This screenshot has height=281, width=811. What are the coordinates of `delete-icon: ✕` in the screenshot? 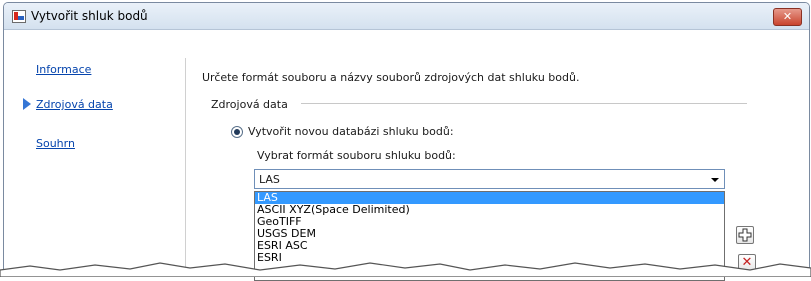 It's located at (747, 262).